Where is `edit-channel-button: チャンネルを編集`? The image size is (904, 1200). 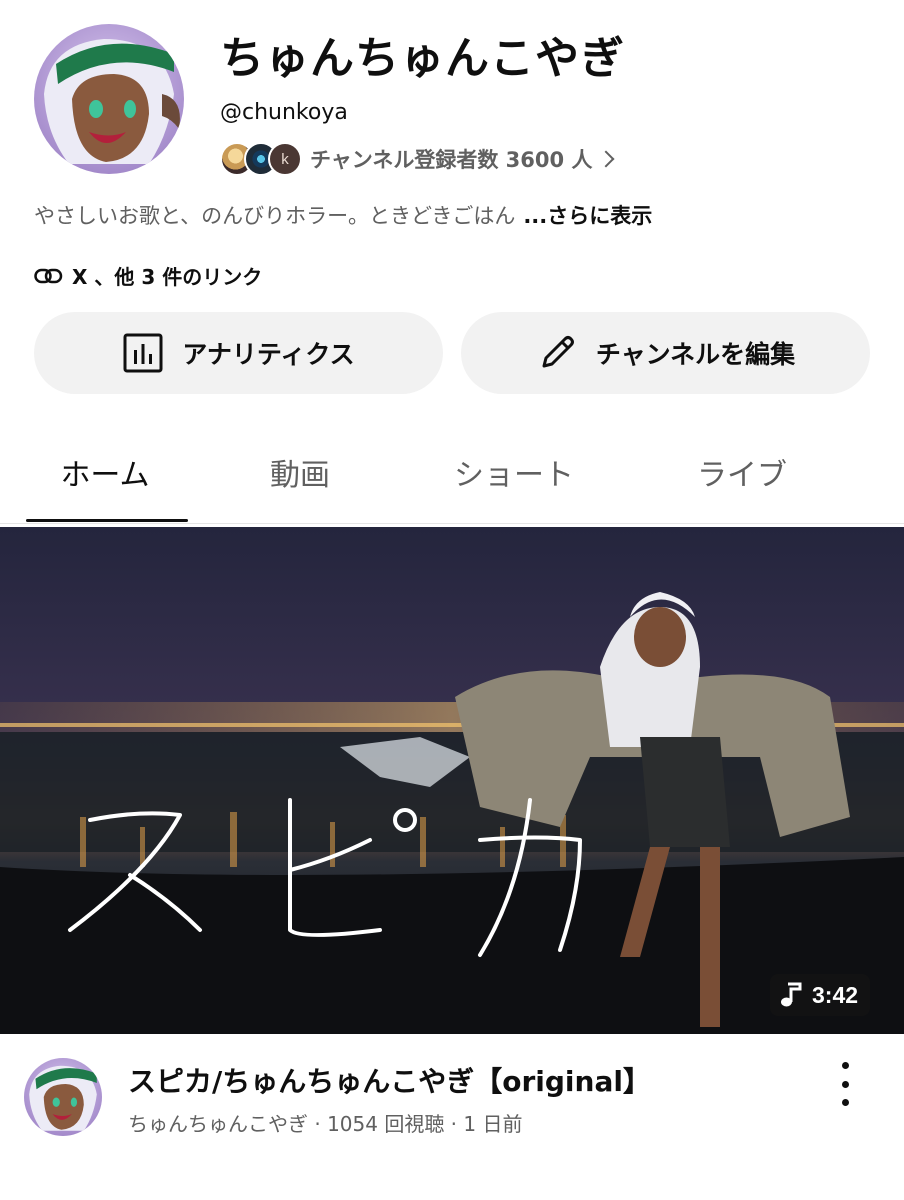
edit-channel-button: チャンネルを編集 is located at coordinates (665, 353).